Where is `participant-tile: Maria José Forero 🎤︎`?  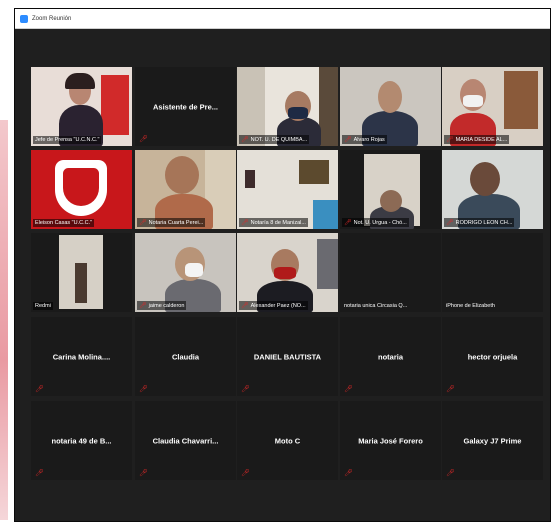
participant-tile: Maria José Forero 🎤︎ is located at coordinates (390, 440).